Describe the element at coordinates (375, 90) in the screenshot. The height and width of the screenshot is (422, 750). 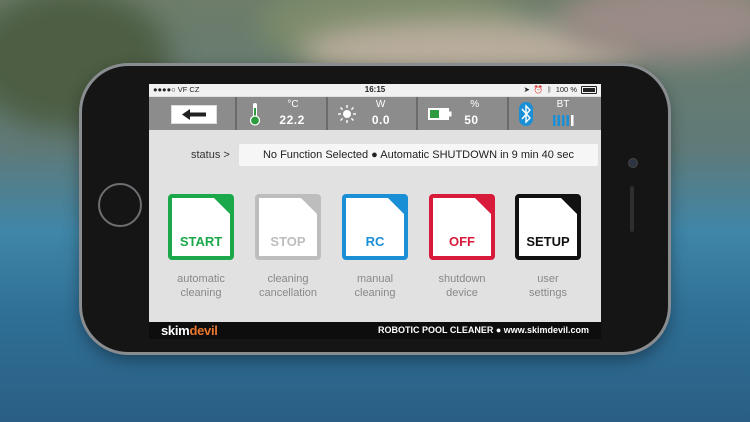
I see `ios-status-bar: ●●●●○ VF CZ 16:15 ➤ ⏰ ᛒ 100 %` at that location.